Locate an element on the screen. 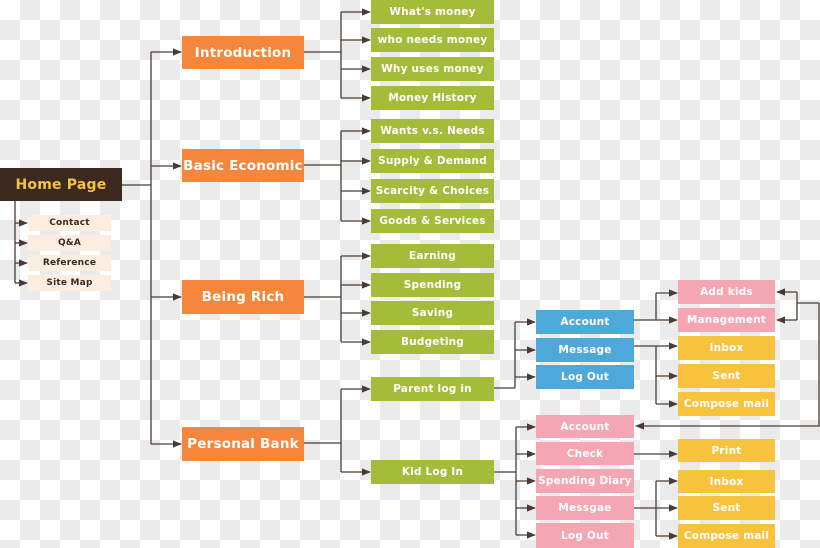  kid-print: Print is located at coordinates (726, 450).